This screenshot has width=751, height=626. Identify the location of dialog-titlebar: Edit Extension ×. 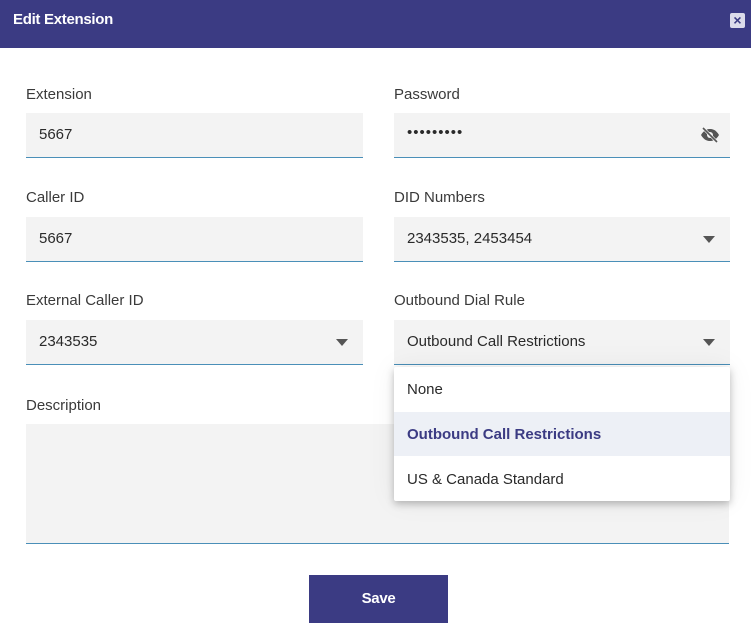
(375, 24).